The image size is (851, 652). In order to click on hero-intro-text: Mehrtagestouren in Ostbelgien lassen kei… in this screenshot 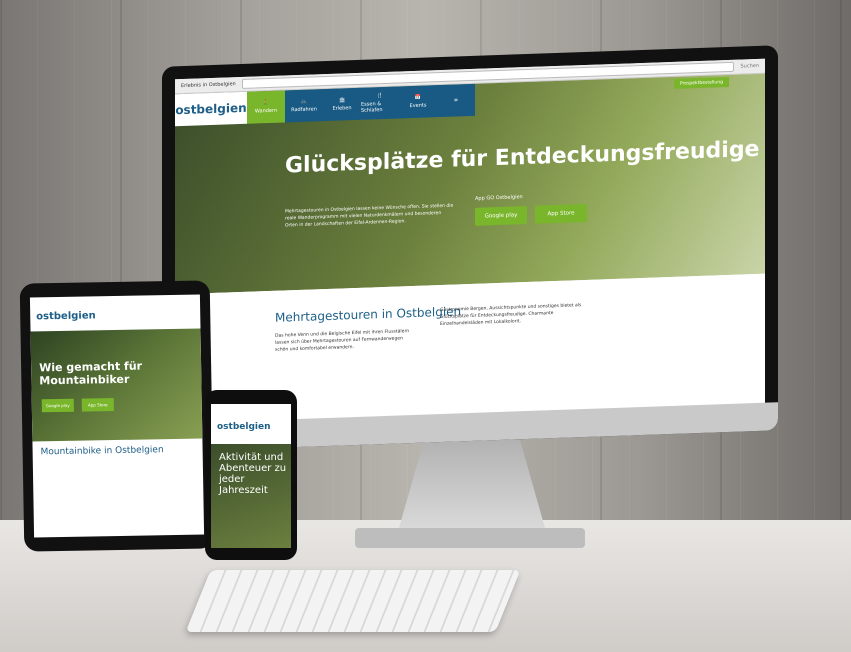, I will do `click(369, 216)`.